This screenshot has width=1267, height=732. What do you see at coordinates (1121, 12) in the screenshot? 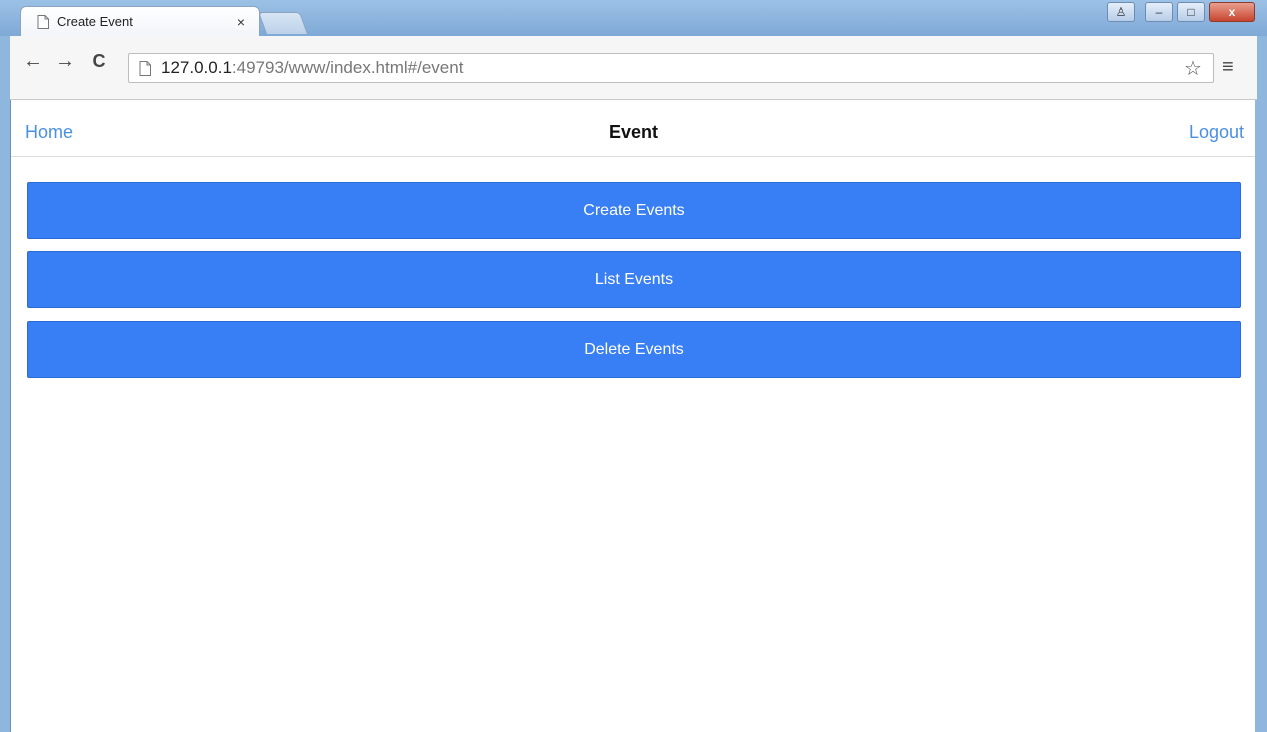
I see `profile-icon: ♙` at bounding box center [1121, 12].